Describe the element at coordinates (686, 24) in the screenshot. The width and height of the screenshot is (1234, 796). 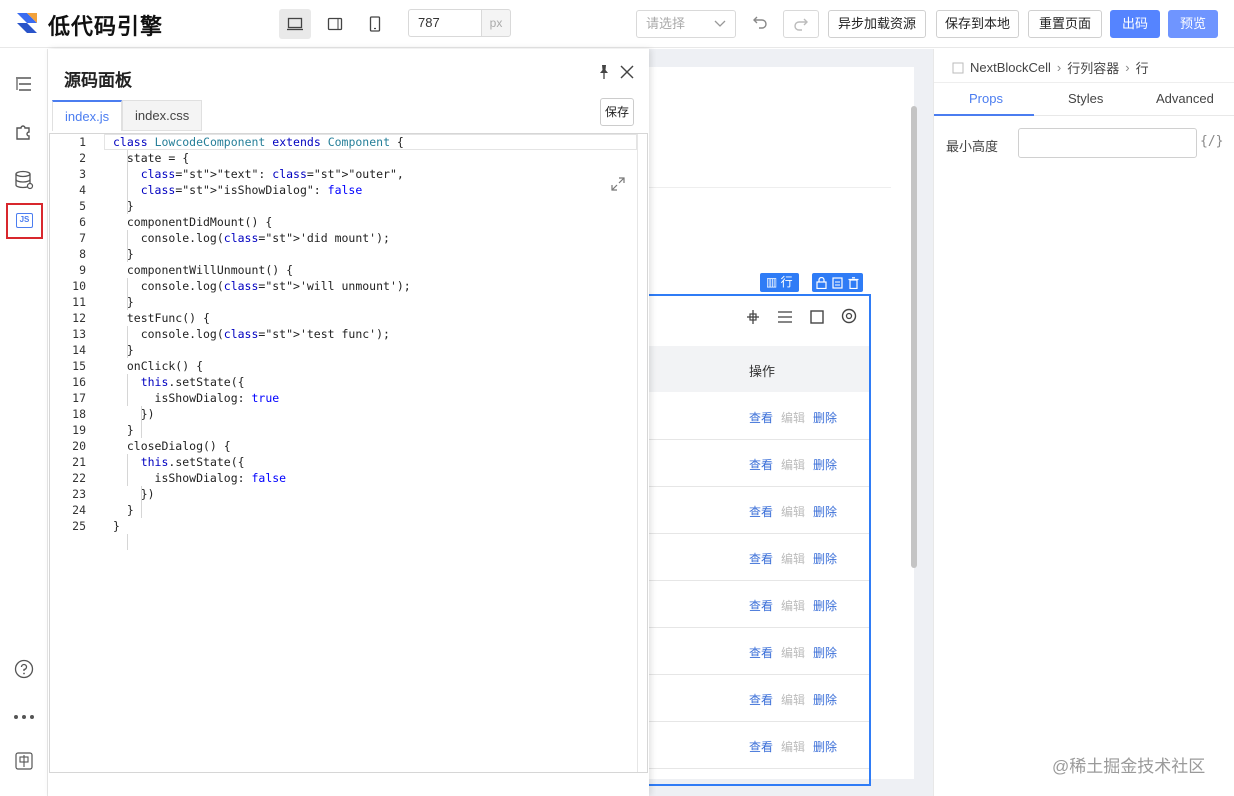
I see `locale-select: 请选择` at that location.